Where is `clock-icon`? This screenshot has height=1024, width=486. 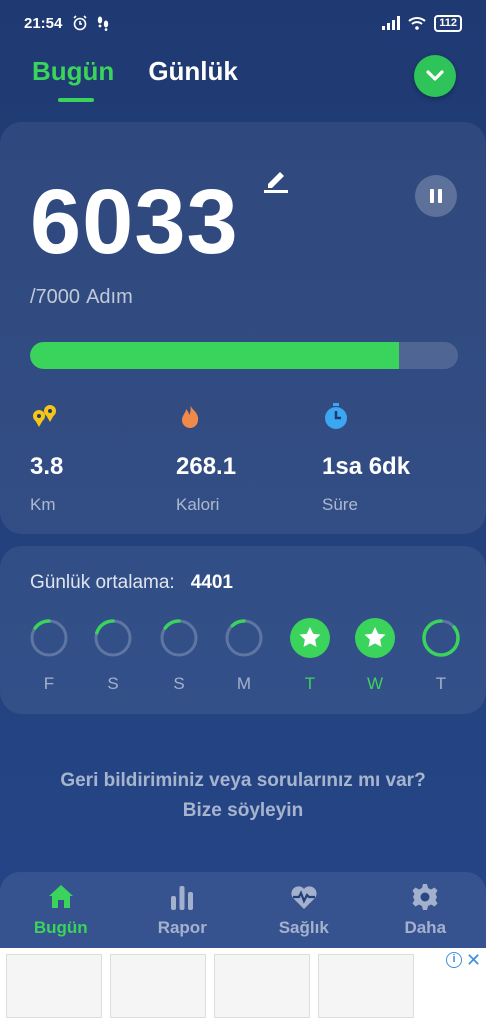
clock-icon is located at coordinates (336, 416).